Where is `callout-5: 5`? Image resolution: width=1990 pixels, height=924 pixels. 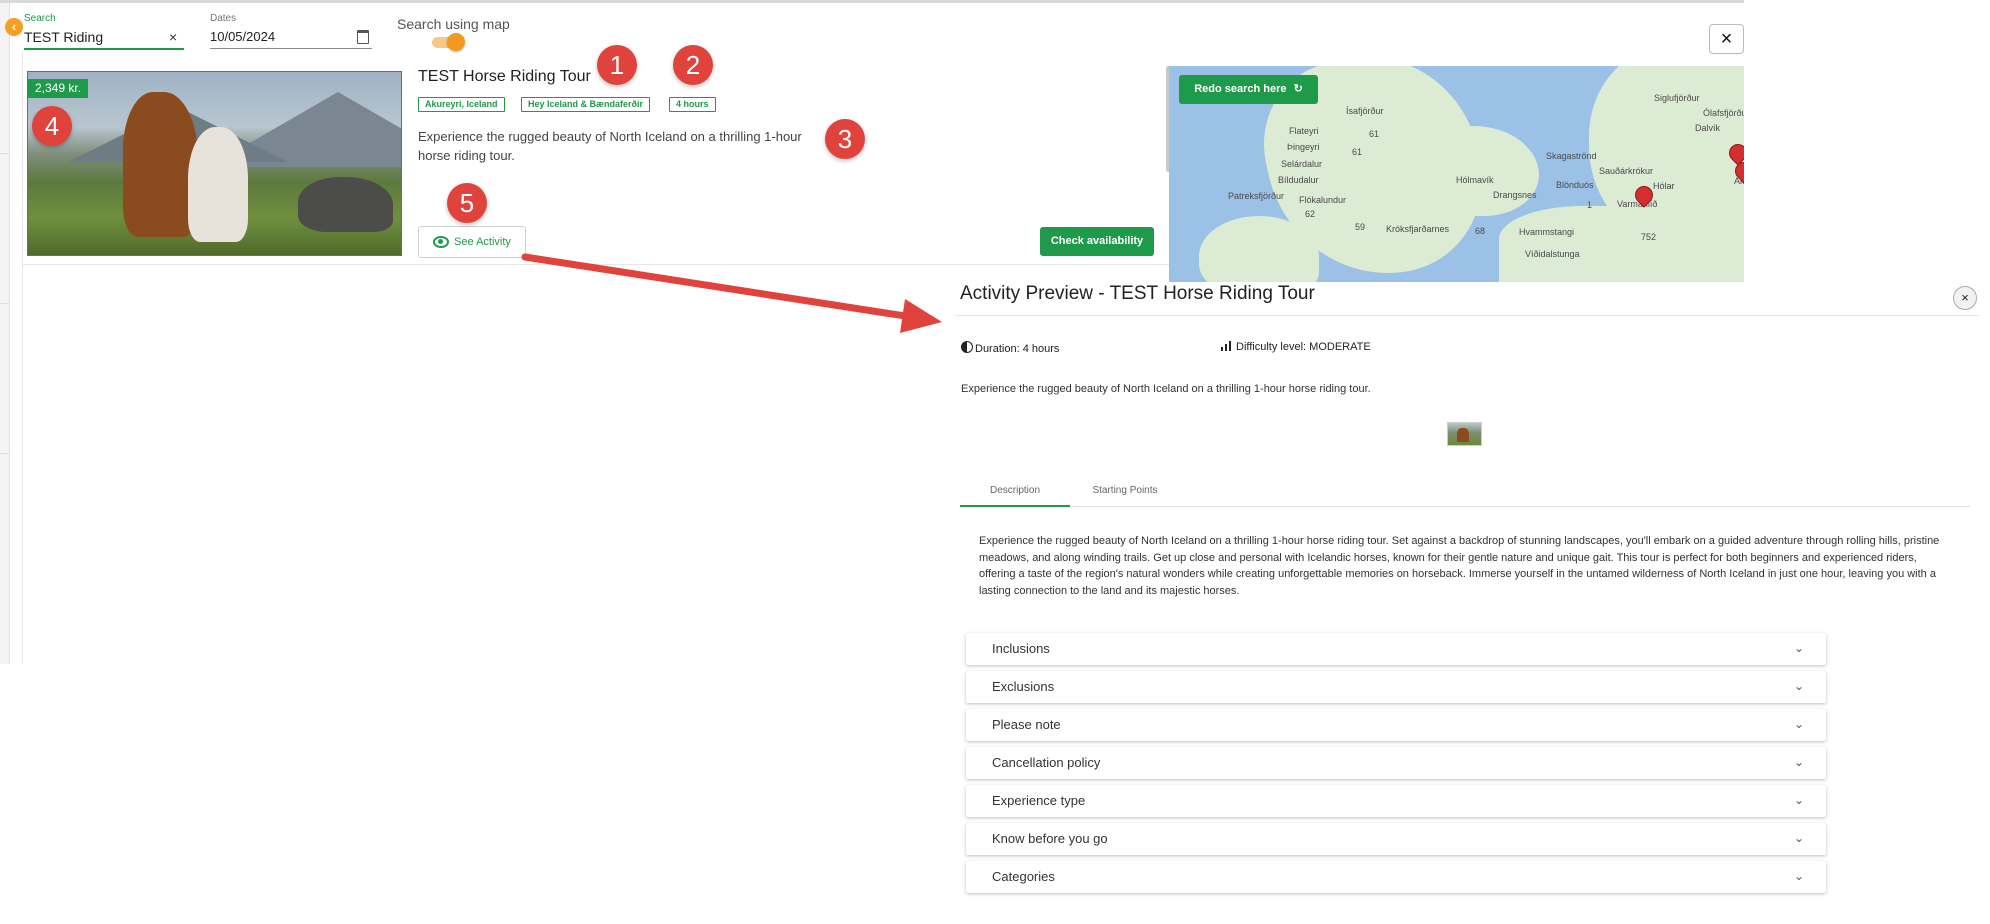 callout-5: 5 is located at coordinates (467, 203).